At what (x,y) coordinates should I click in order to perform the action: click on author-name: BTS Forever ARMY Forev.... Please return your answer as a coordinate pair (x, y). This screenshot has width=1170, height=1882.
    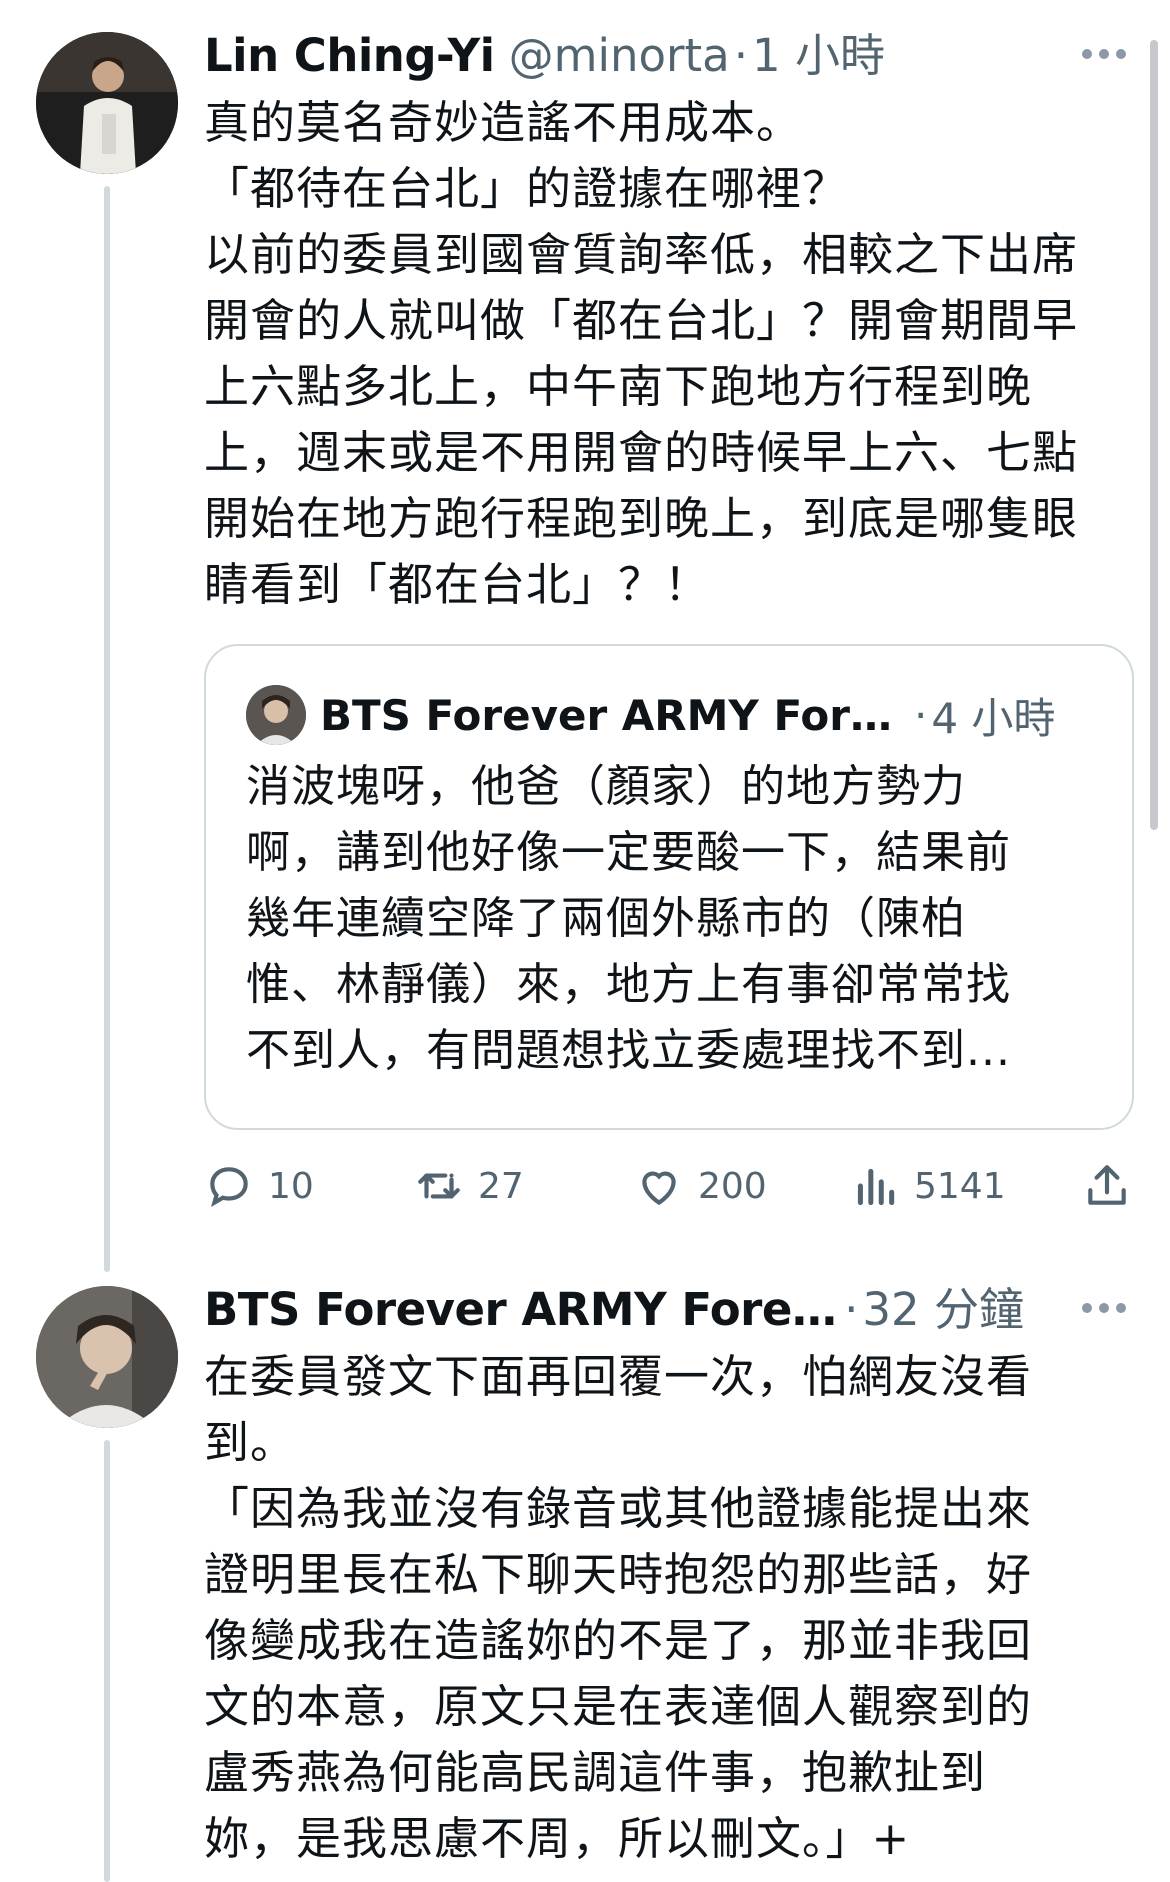
    Looking at the image, I should click on (615, 715).